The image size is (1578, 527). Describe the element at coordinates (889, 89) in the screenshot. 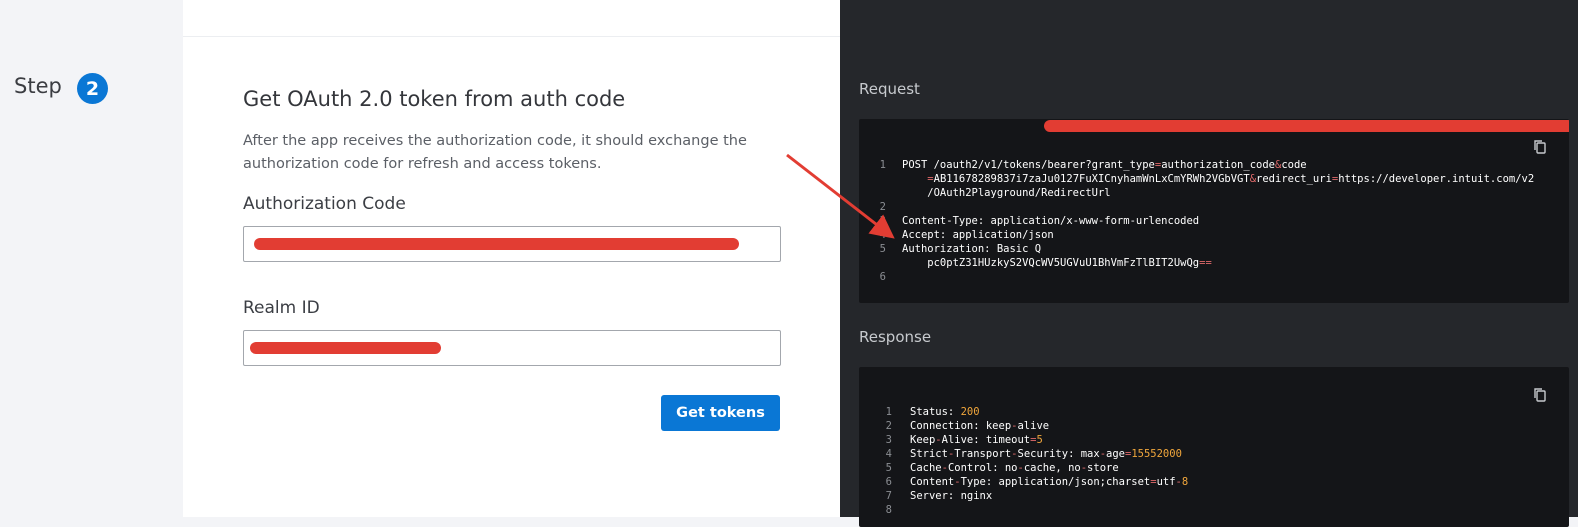

I see `request-label: Request` at that location.